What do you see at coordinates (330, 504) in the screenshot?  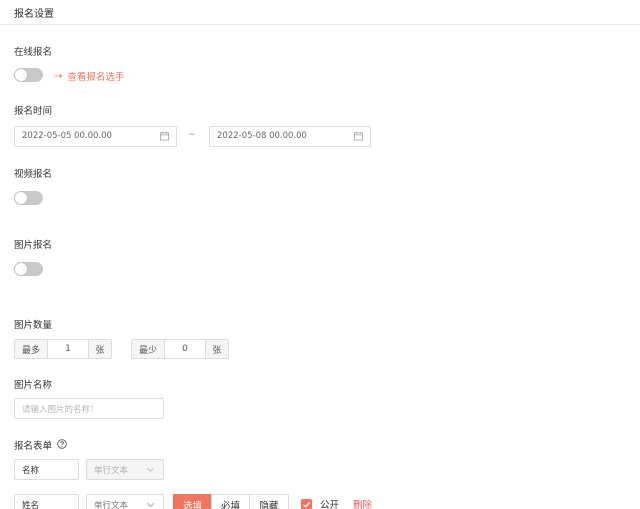 I see `public-label: 公开` at bounding box center [330, 504].